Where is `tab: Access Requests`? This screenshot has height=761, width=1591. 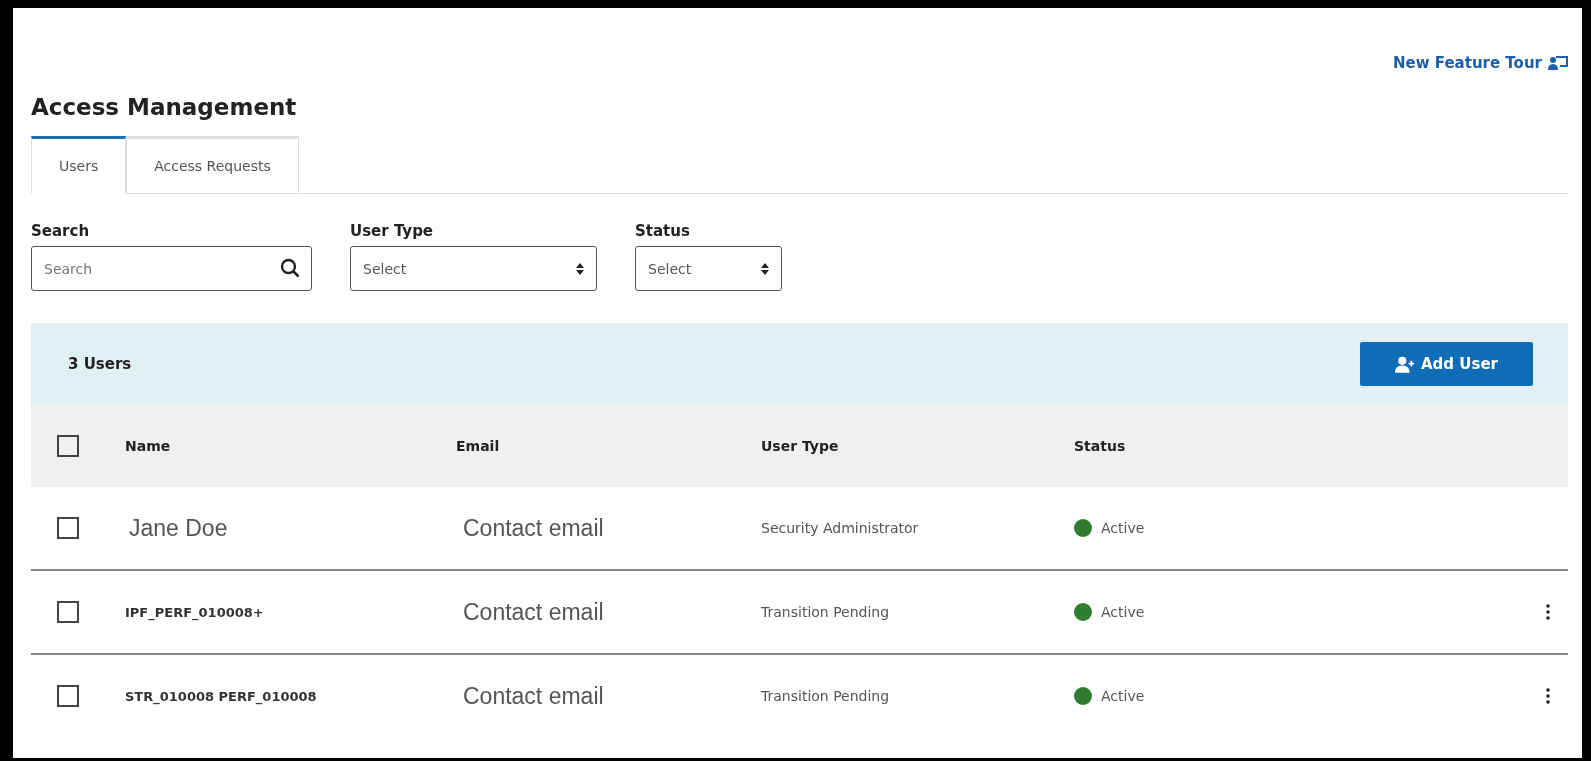 tab: Access Requests is located at coordinates (212, 165).